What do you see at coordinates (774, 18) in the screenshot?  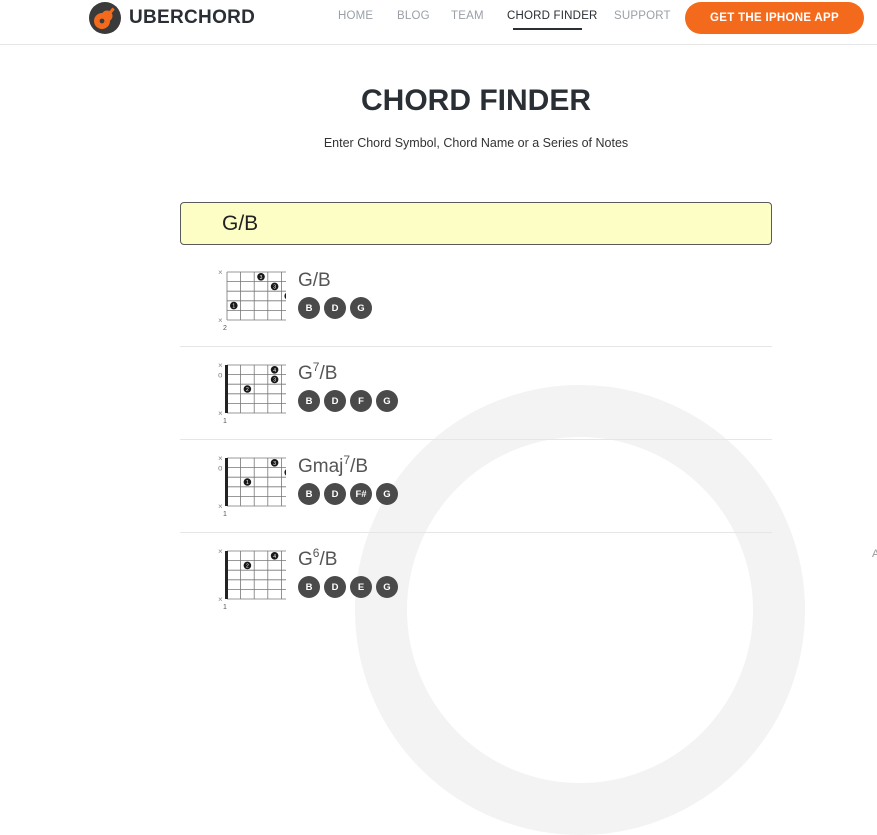 I see `get-iphone-app-button: GET THE IPHONE APP` at bounding box center [774, 18].